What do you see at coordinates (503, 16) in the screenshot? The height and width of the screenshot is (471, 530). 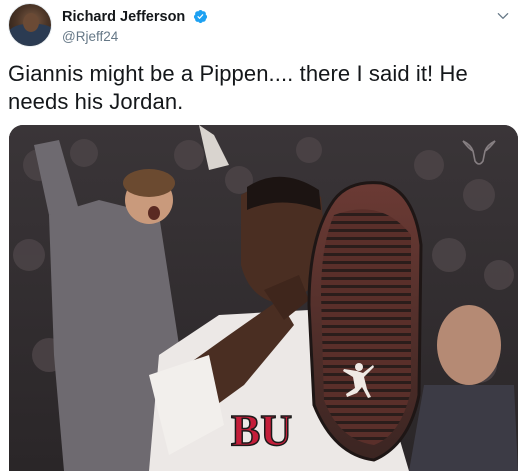 I see `chevron-down-icon` at bounding box center [503, 16].